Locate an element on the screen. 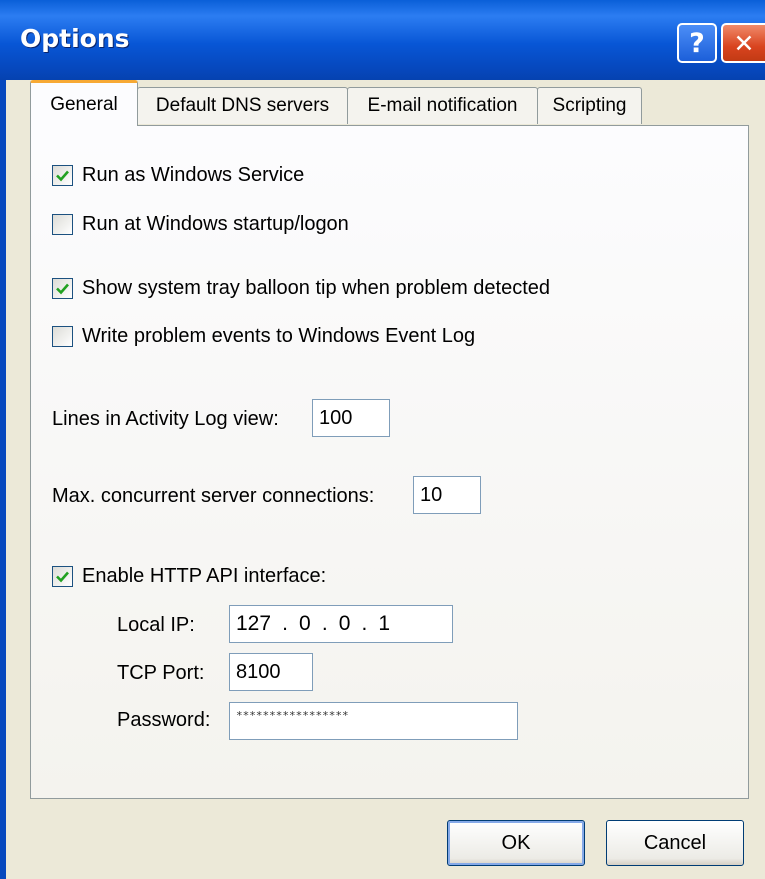 This screenshot has width=765, height=879. run-as-service-checkbox is located at coordinates (62, 175).